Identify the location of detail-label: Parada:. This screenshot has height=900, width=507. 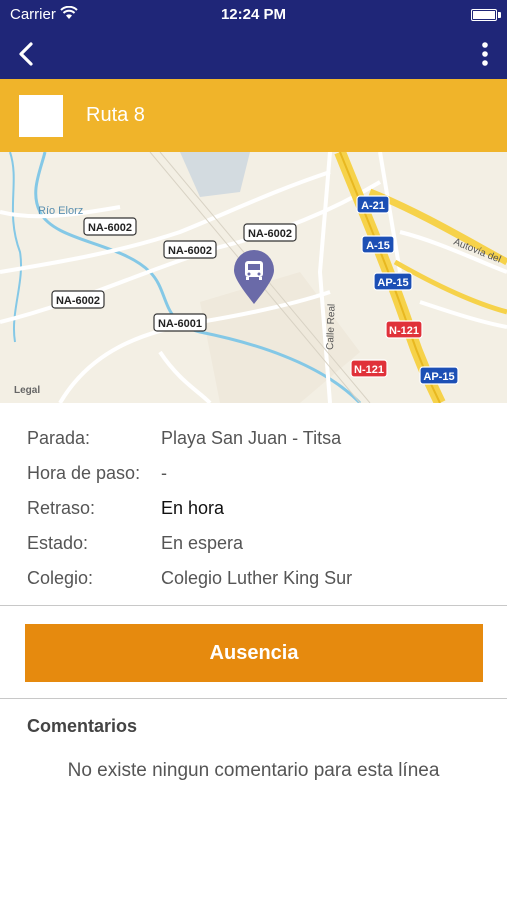
(59, 438).